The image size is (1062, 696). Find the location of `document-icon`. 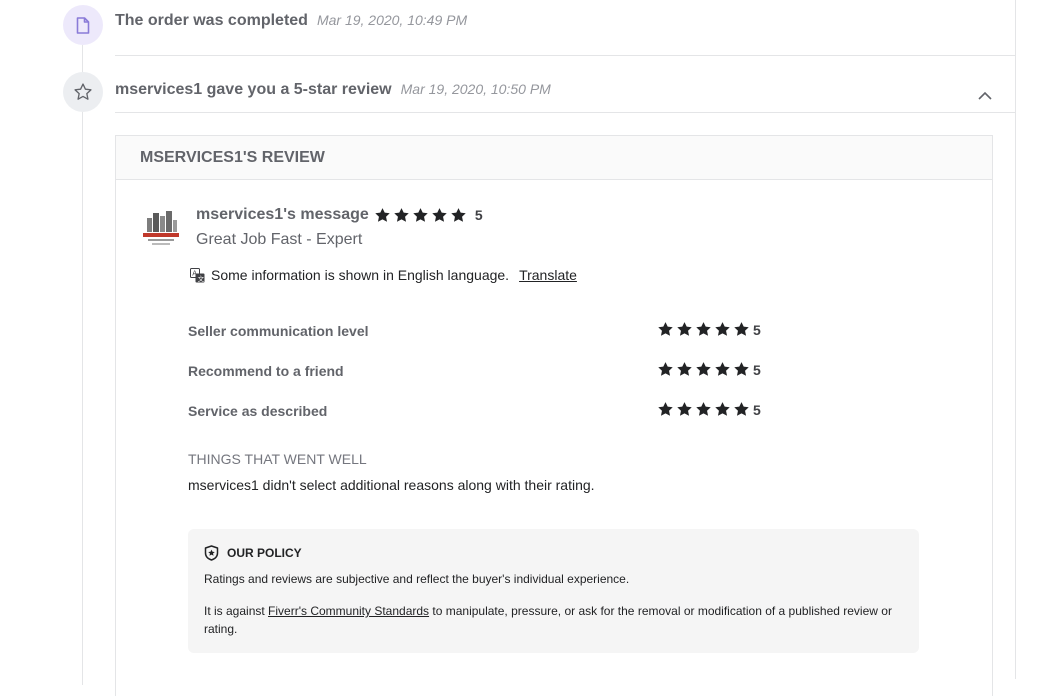

document-icon is located at coordinates (83, 25).